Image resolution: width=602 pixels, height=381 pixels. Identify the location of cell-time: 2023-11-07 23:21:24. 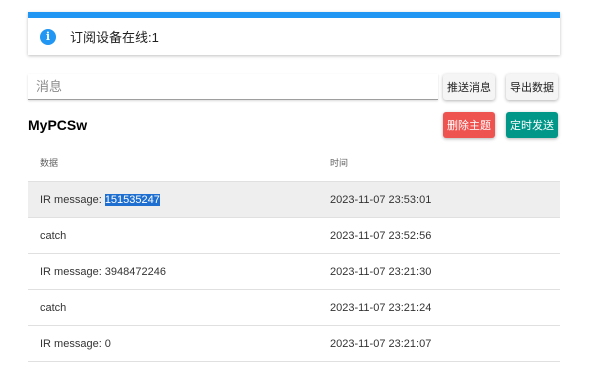
(381, 307).